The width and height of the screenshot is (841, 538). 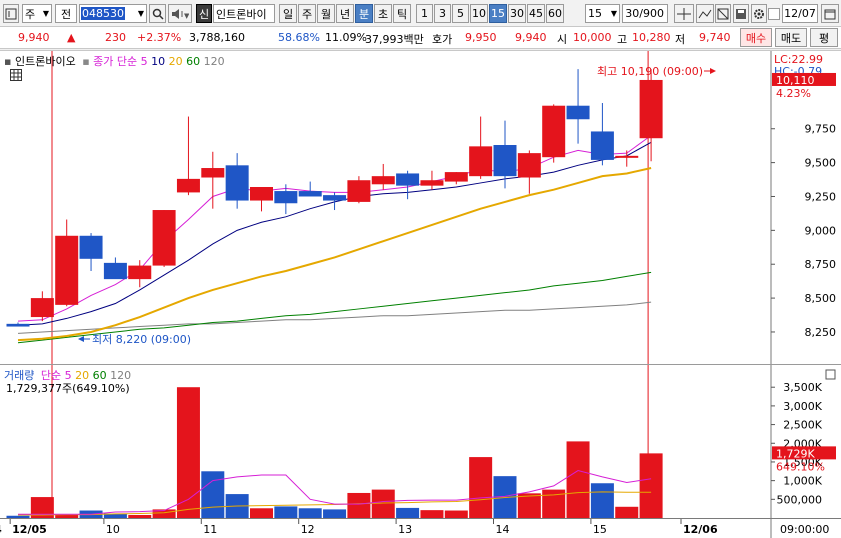 What do you see at coordinates (622, 39) in the screenshot?
I see `high-label: 고` at bounding box center [622, 39].